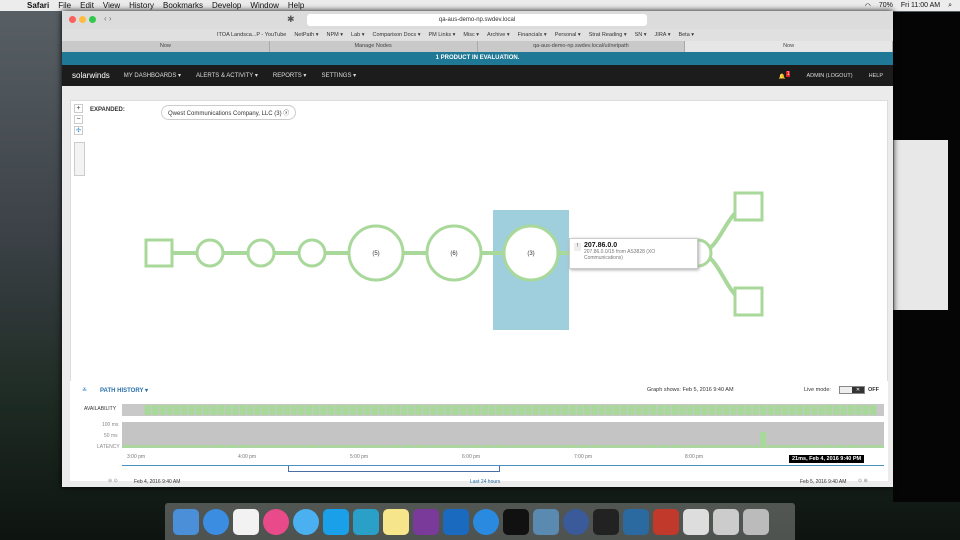 This screenshot has width=960, height=540. I want to click on skype-icon, so click(336, 521).